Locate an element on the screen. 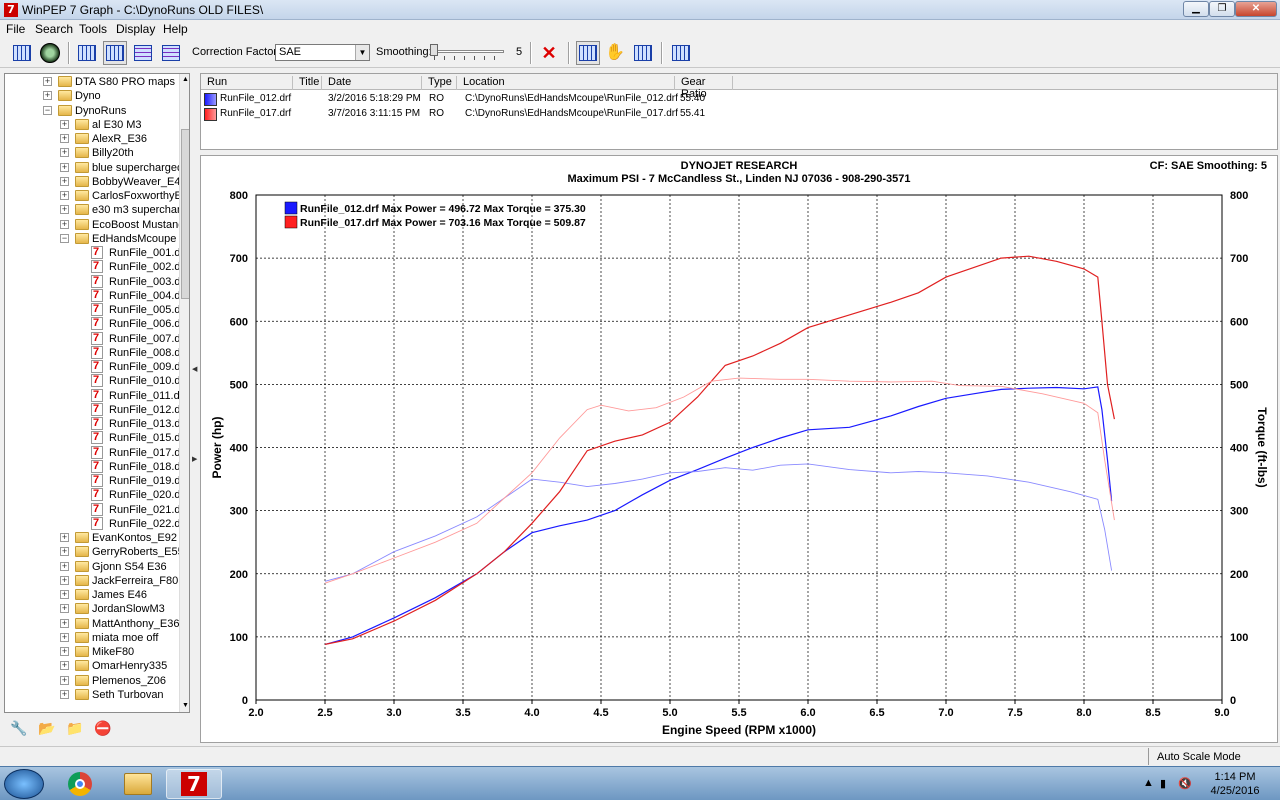  tree-folder-item: + JordanSlowM3 is located at coordinates (91, 609).